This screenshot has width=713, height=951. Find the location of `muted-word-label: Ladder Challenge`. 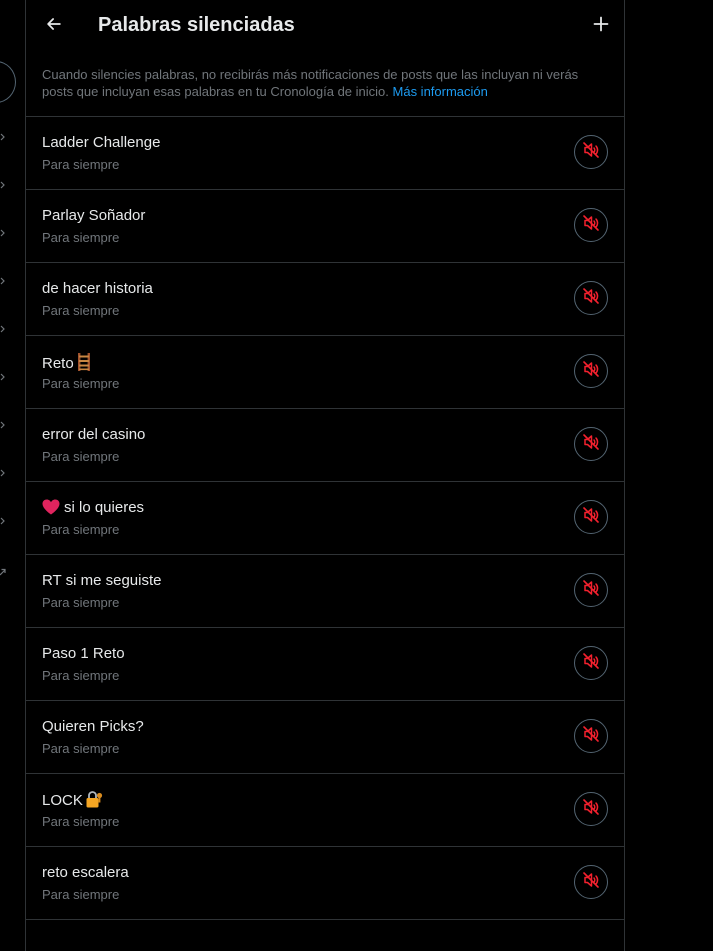

muted-word-label: Ladder Challenge is located at coordinates (101, 142).